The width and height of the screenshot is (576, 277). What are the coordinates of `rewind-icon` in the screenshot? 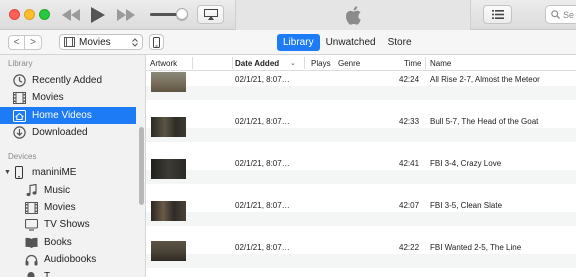 It's located at (71, 15).